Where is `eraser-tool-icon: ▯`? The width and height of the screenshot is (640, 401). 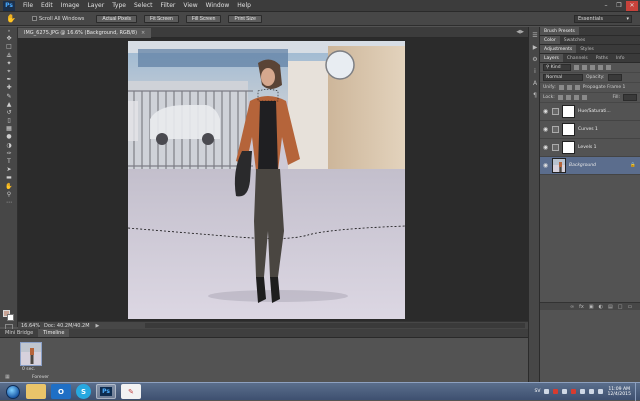
eraser-tool-icon: ▯ is located at coordinates (9, 121).